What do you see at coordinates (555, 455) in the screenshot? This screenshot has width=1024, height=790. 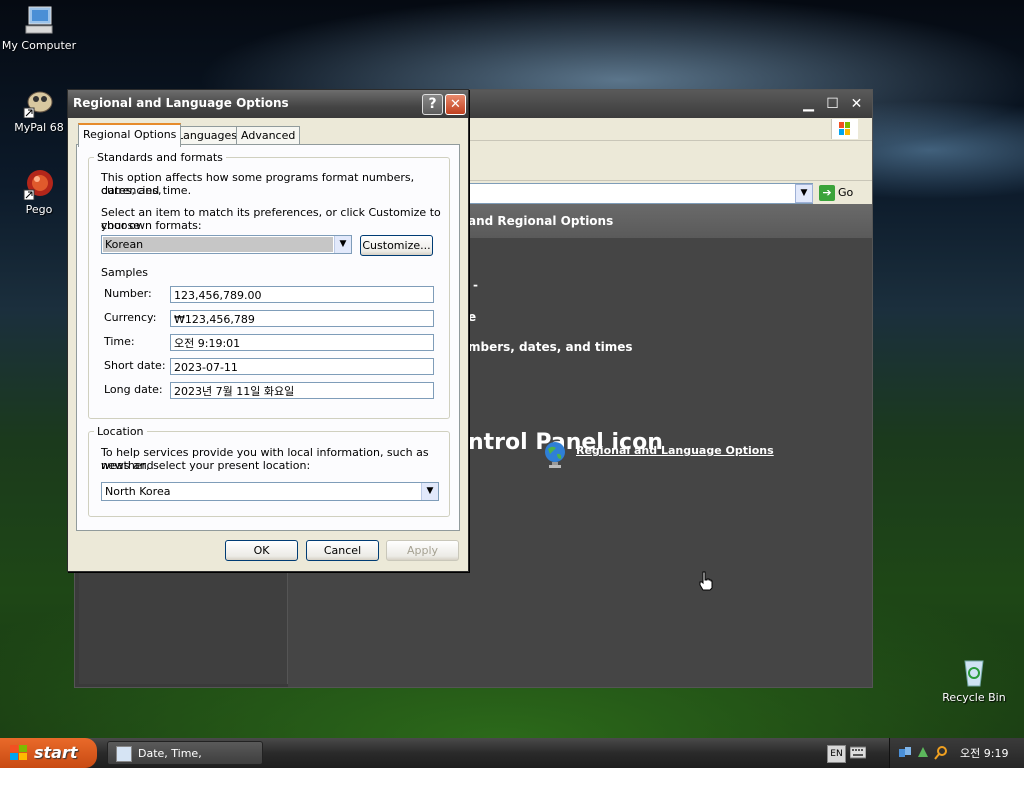 I see `globe-icon` at bounding box center [555, 455].